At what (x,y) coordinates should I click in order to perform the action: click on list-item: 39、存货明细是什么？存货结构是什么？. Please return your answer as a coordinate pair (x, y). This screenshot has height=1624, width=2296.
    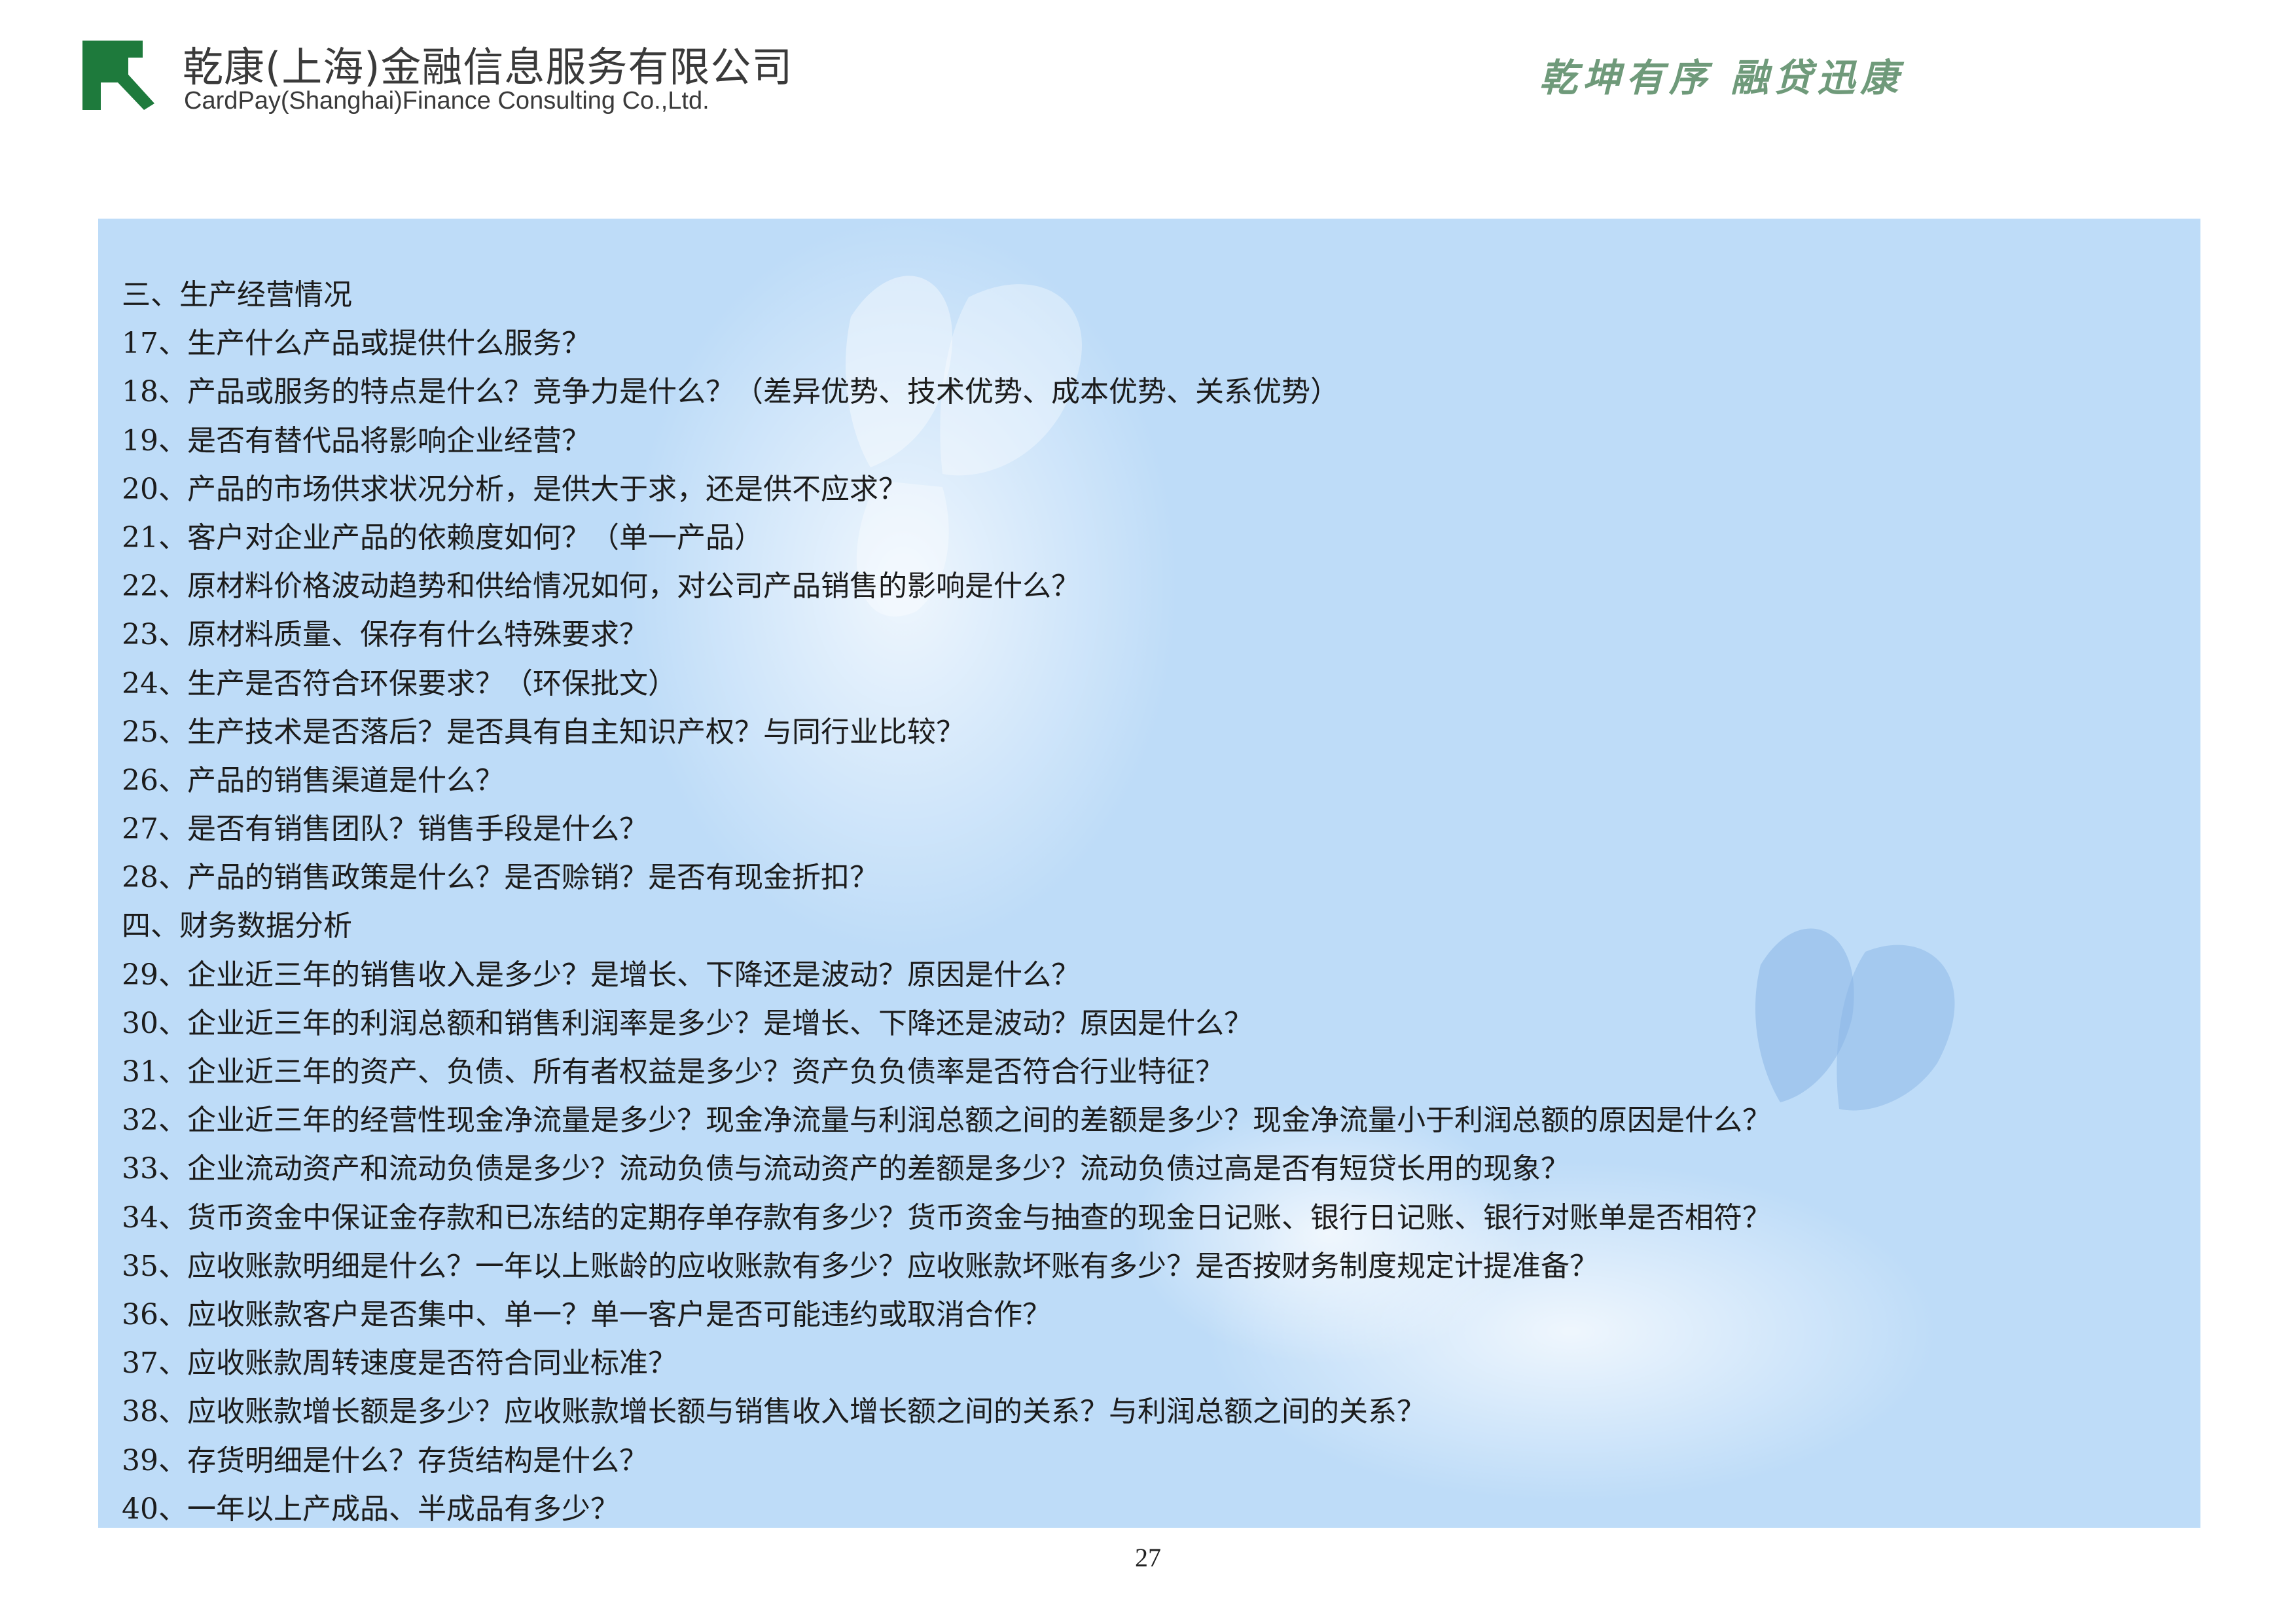
    Looking at the image, I should click on (385, 1460).